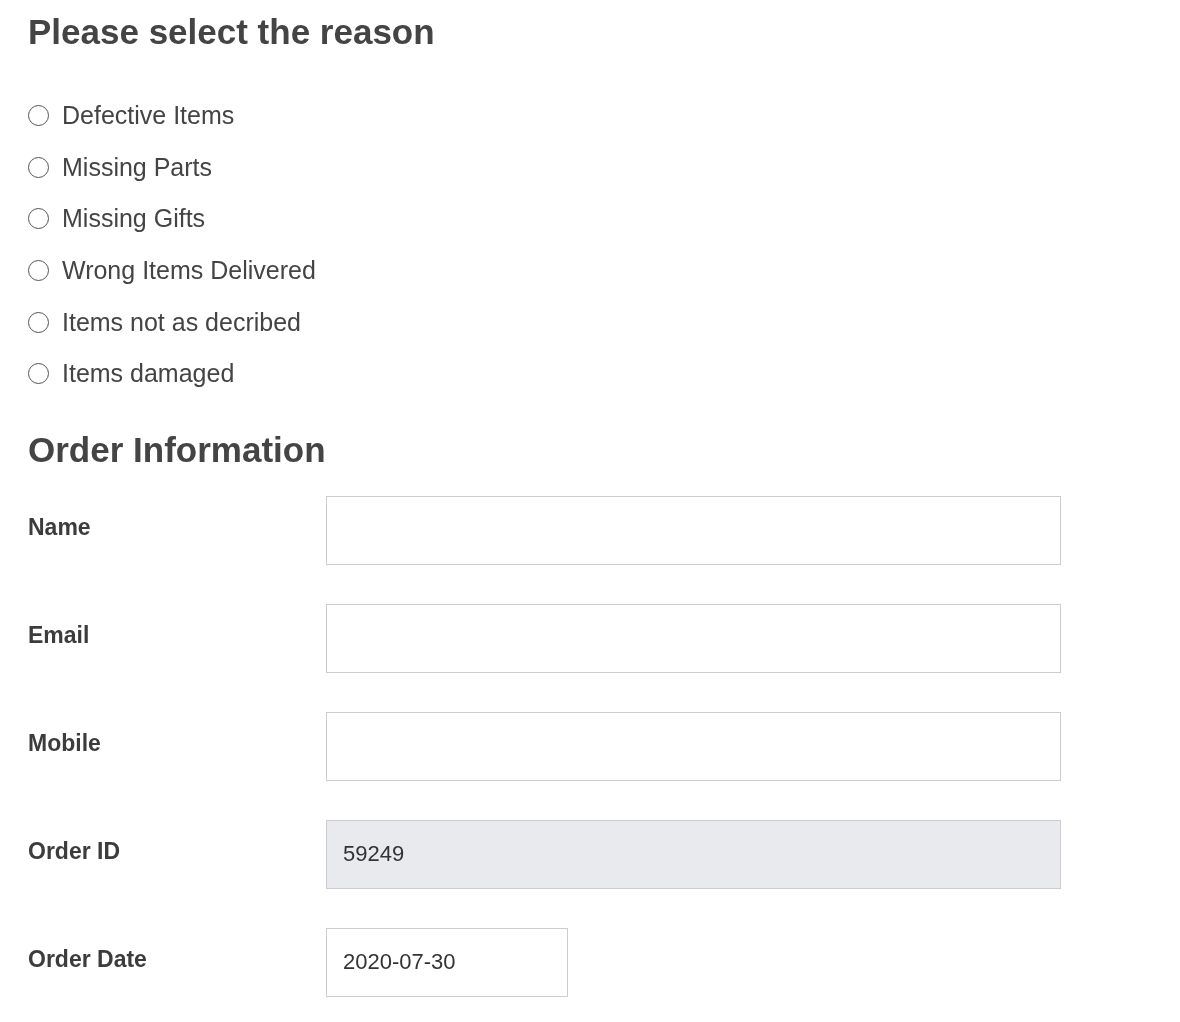 This screenshot has height=1022, width=1180. What do you see at coordinates (177, 449) in the screenshot?
I see `section-heading: Order Information` at bounding box center [177, 449].